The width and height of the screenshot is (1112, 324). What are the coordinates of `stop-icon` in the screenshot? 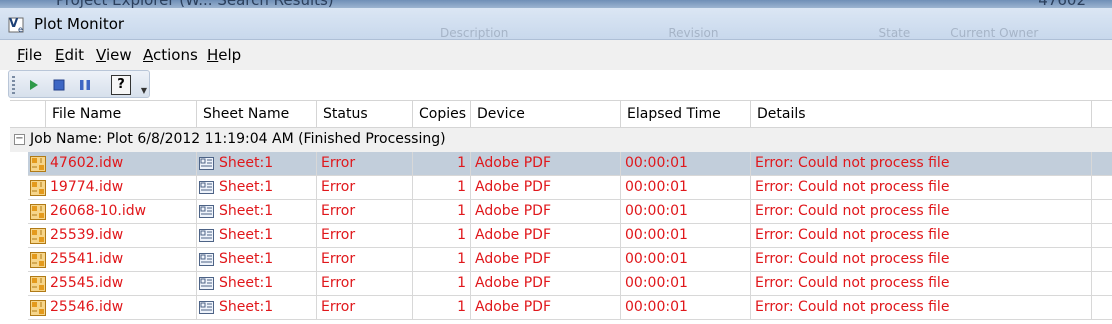 It's located at (59, 85).